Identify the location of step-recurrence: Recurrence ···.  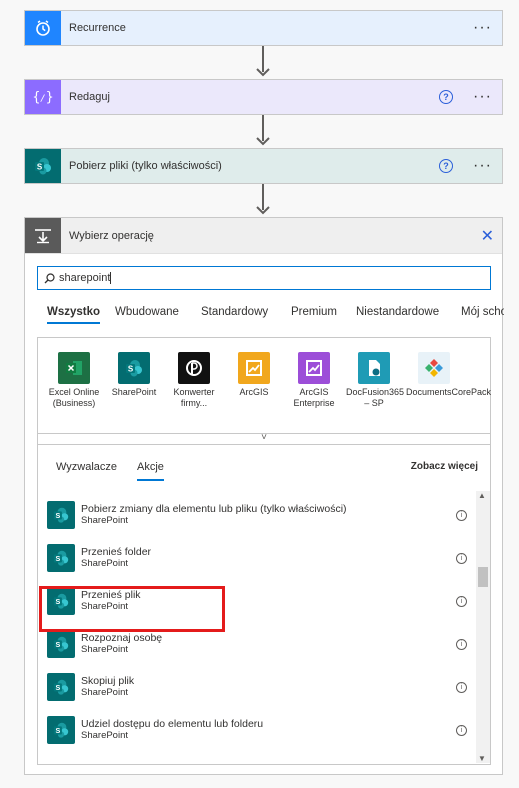
(263, 28).